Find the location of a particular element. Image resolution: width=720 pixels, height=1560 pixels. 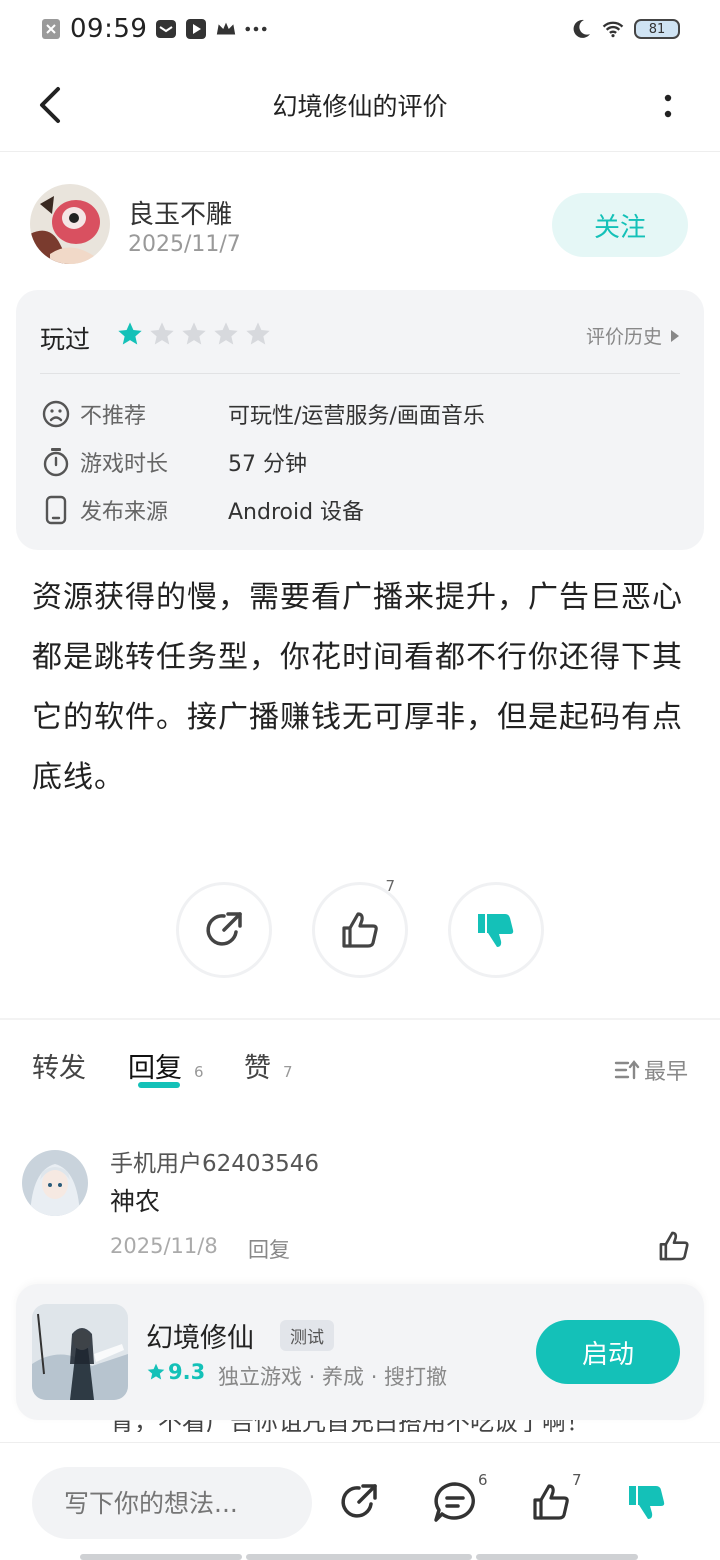

back-button is located at coordinates (50, 105).